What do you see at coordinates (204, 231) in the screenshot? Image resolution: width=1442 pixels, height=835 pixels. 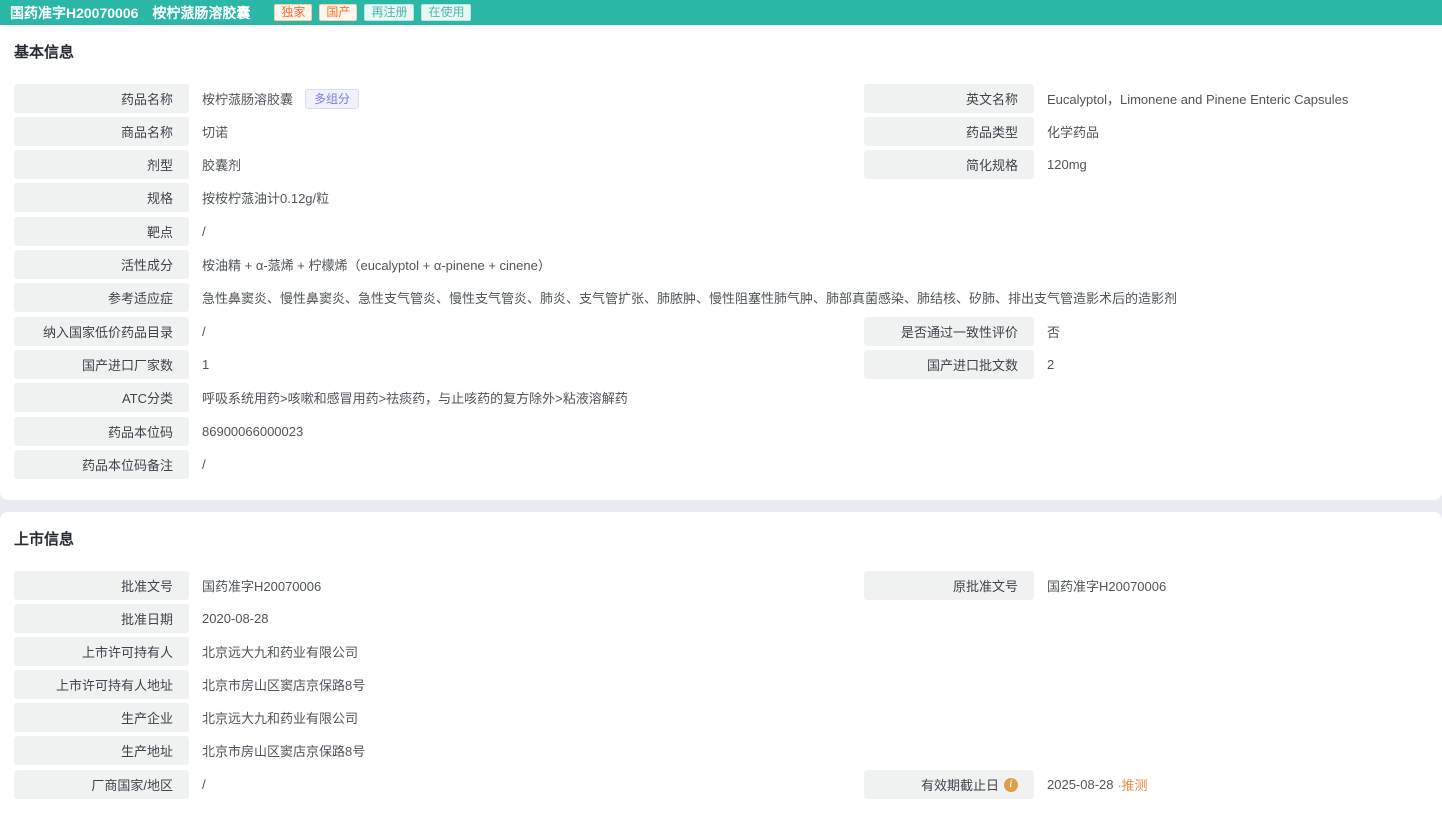 I see `target-value: /` at bounding box center [204, 231].